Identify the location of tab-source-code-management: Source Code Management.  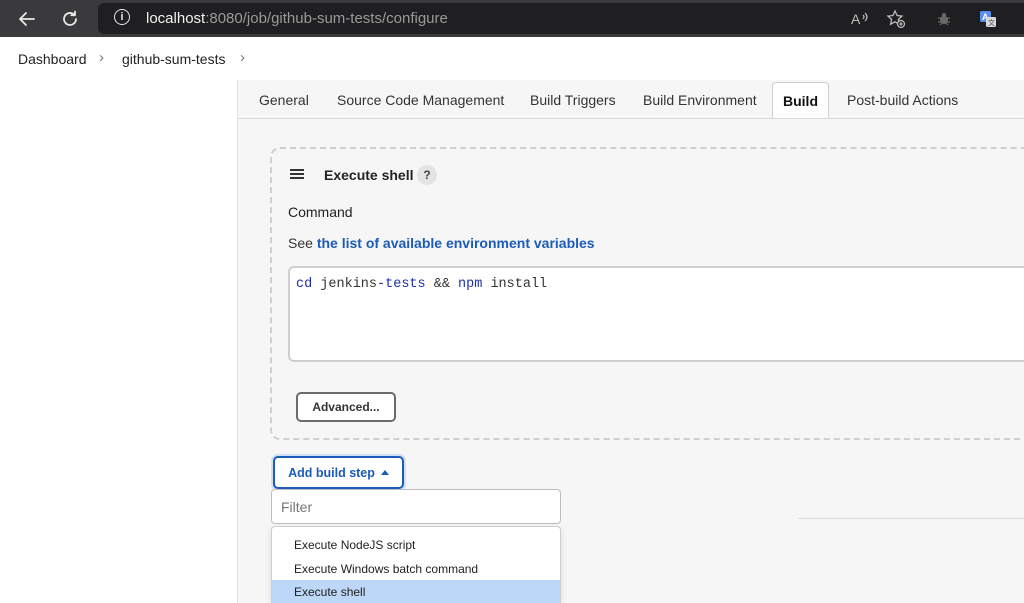
(420, 100).